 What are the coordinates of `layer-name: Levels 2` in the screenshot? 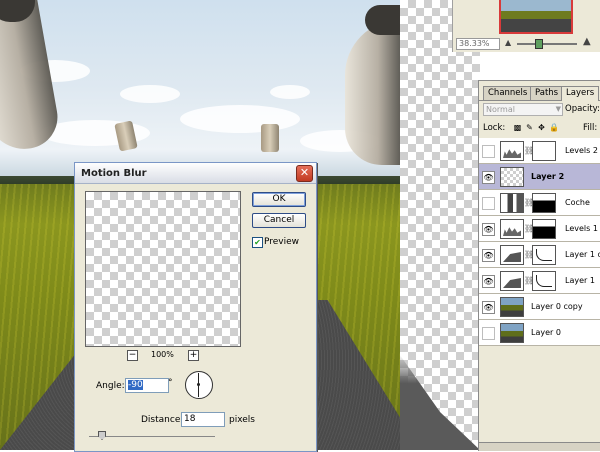 It's located at (581, 150).